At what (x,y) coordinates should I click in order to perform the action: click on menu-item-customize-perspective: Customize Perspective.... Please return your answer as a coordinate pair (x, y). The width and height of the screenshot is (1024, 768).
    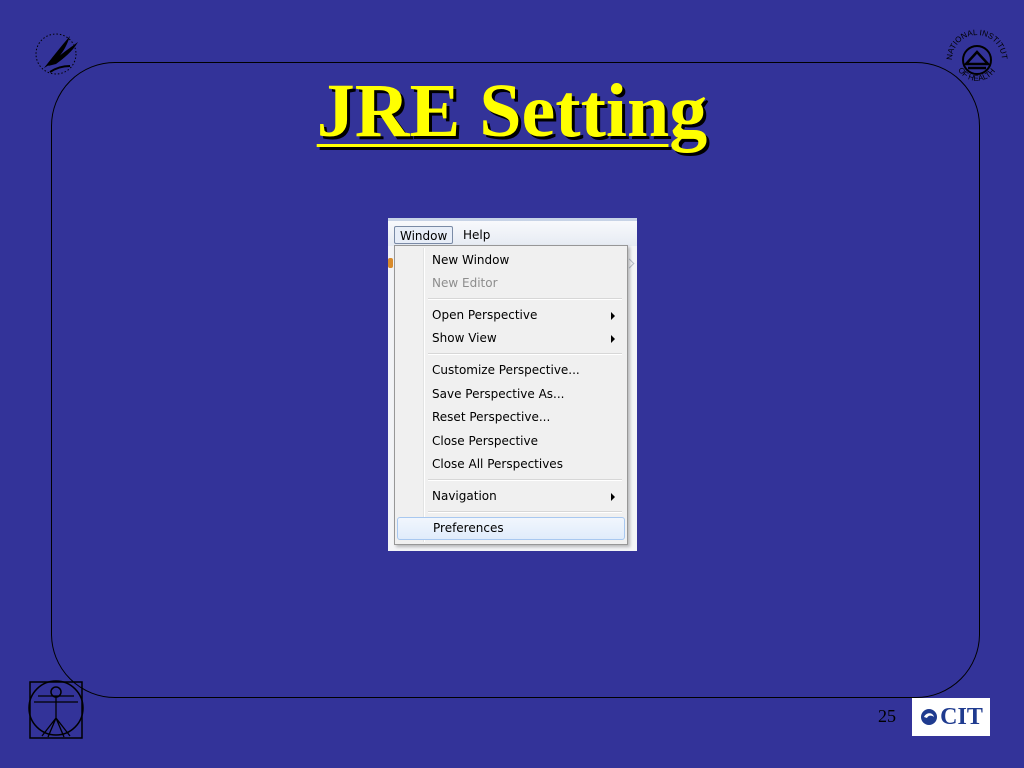
    Looking at the image, I should click on (511, 370).